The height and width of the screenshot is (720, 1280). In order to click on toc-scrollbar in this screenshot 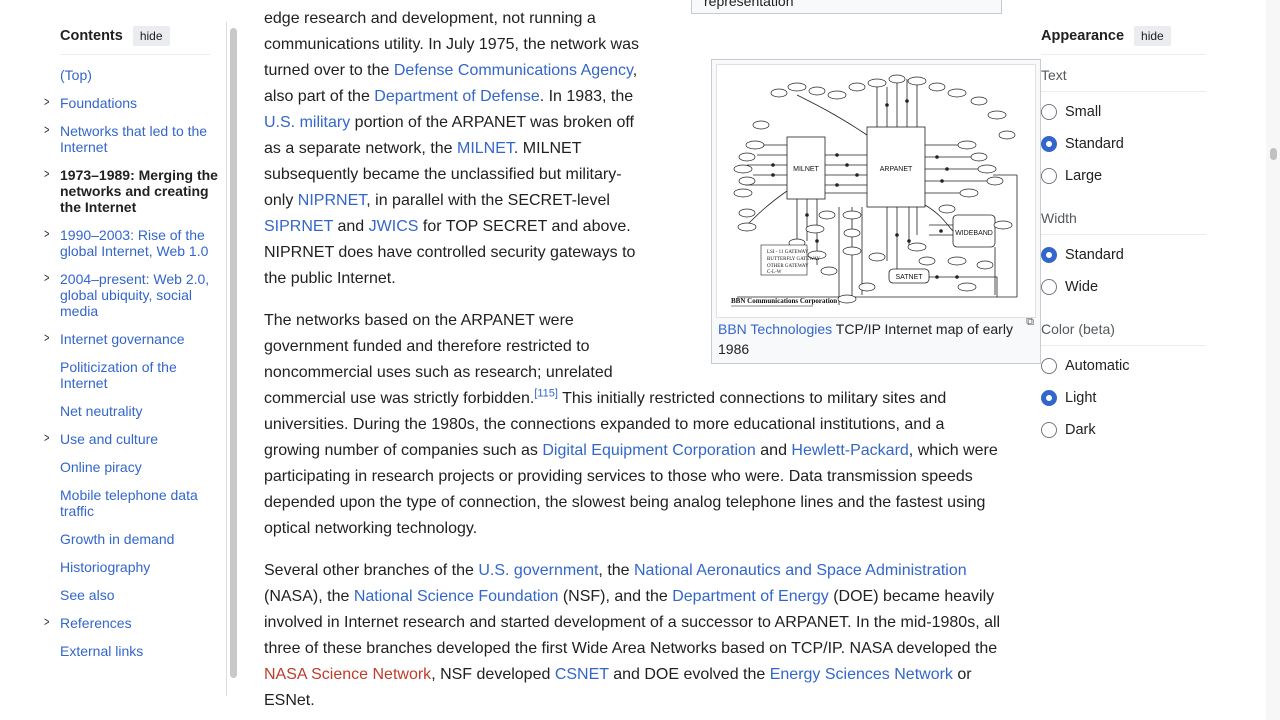, I will do `click(232, 359)`.